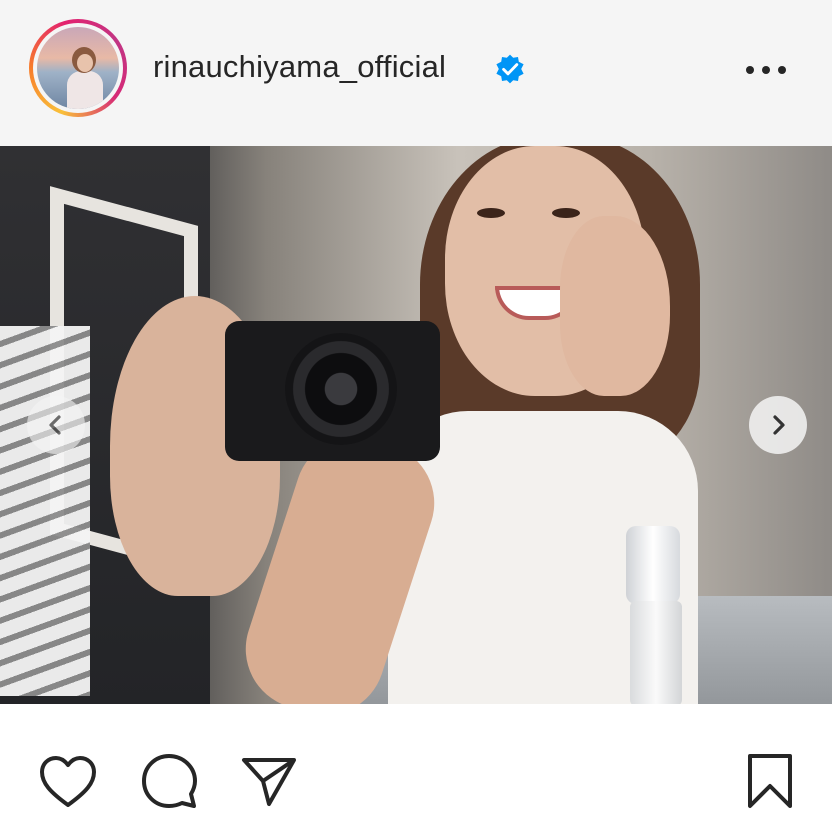 The height and width of the screenshot is (829, 832). What do you see at coordinates (68, 782) in the screenshot?
I see `heart-icon` at bounding box center [68, 782].